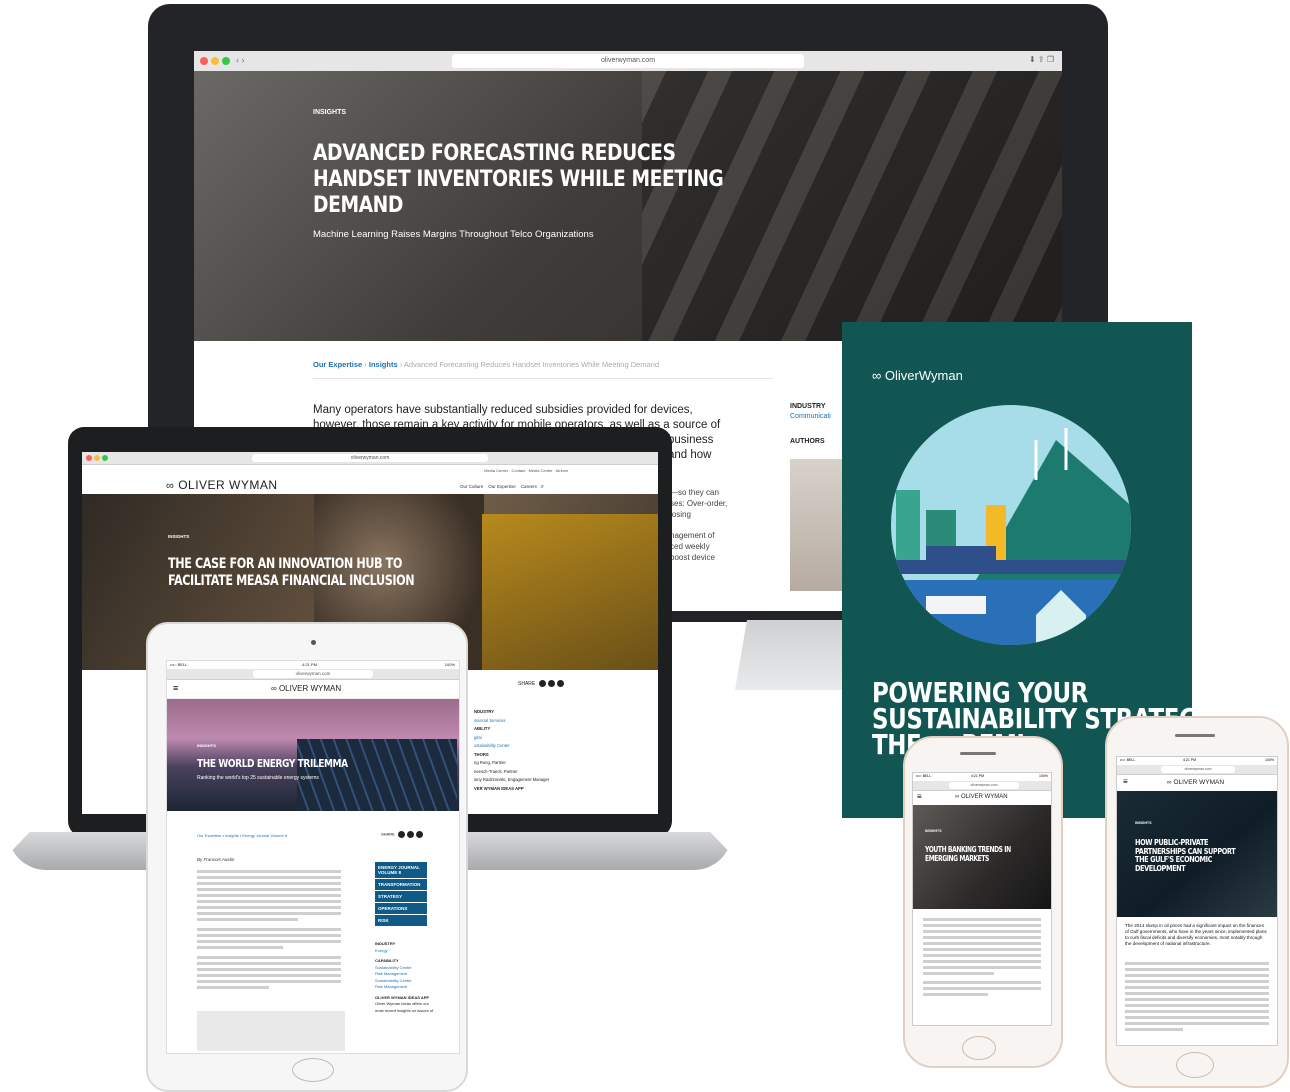  Describe the element at coordinates (240, 60) in the screenshot. I see `back-forward-icon: ‹ ›` at that location.